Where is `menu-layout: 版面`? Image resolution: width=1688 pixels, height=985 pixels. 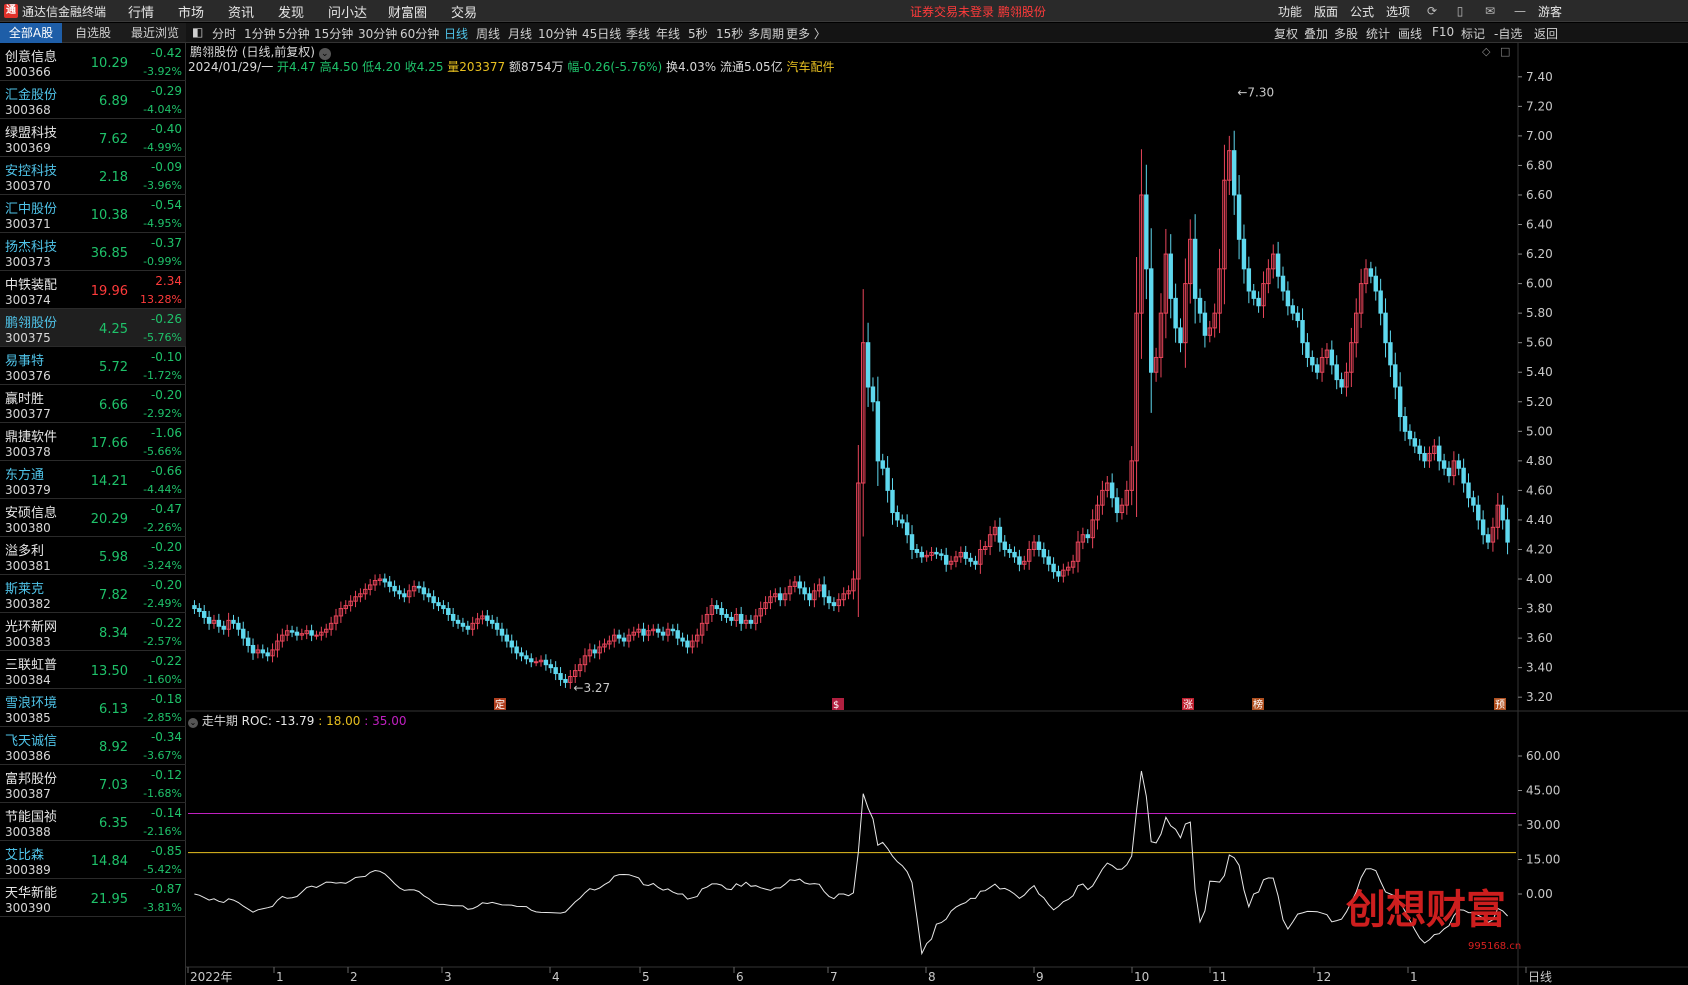
menu-layout: 版面 is located at coordinates (1326, 11).